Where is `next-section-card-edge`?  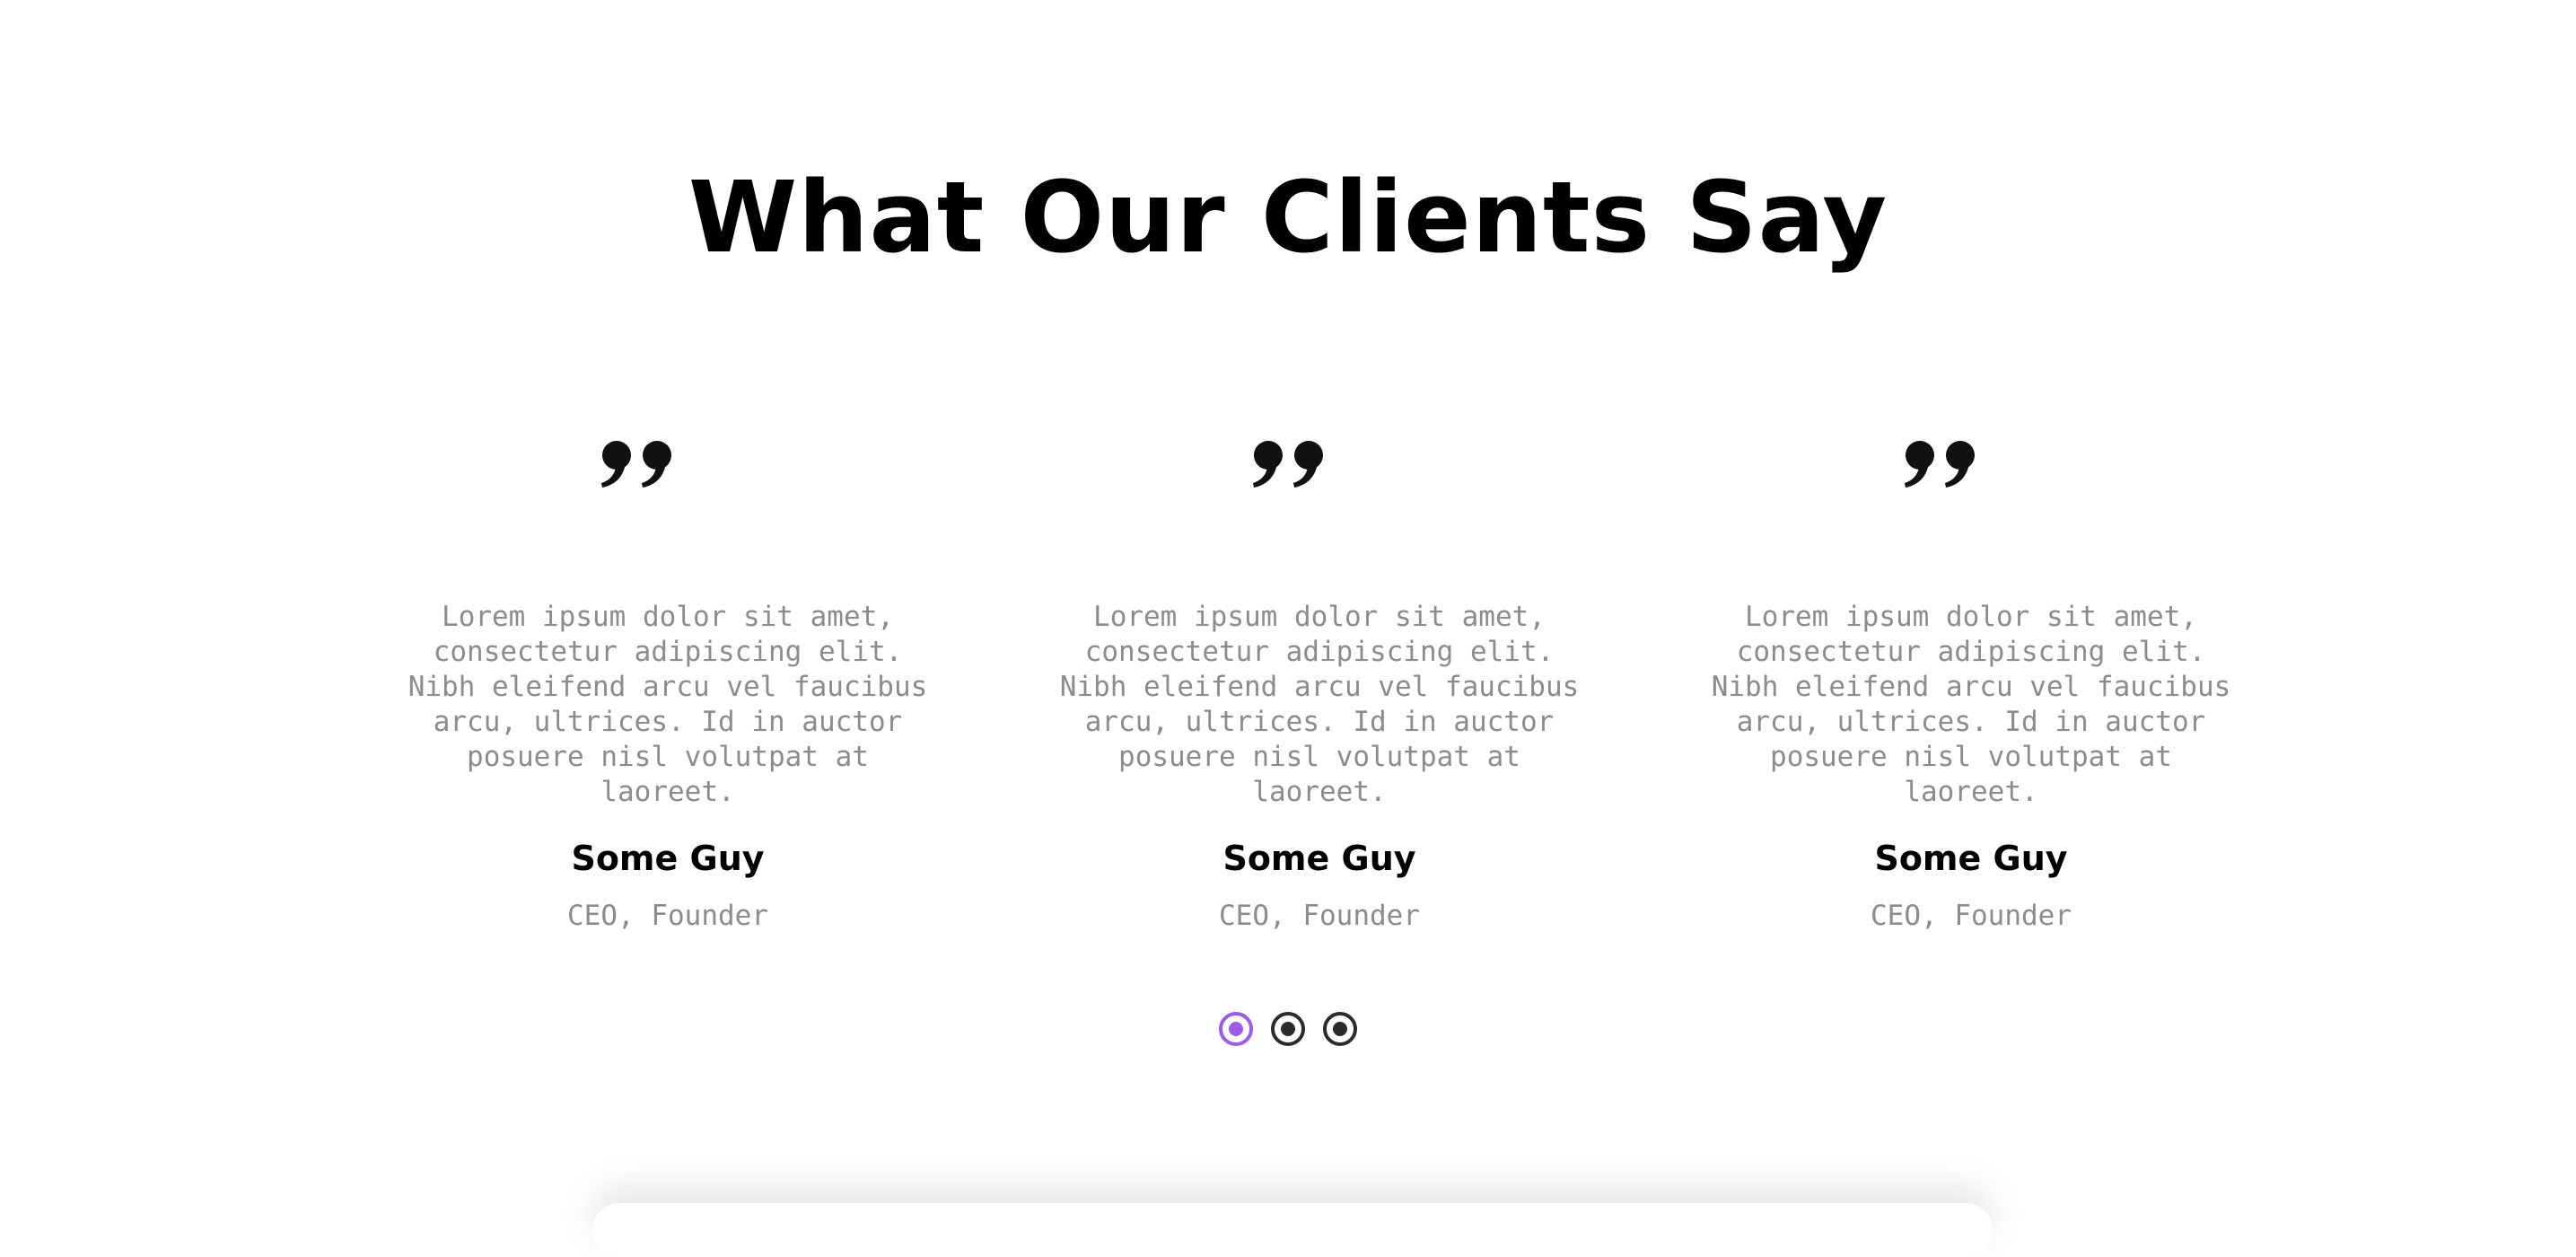 next-section-card-edge is located at coordinates (1292, 1230).